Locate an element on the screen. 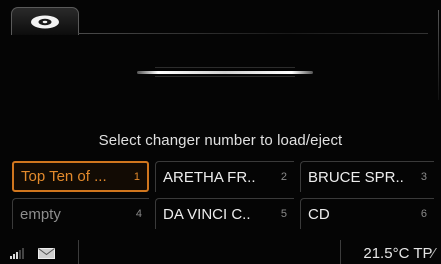  traffic-program-slash: ⁄ is located at coordinates (433, 253).